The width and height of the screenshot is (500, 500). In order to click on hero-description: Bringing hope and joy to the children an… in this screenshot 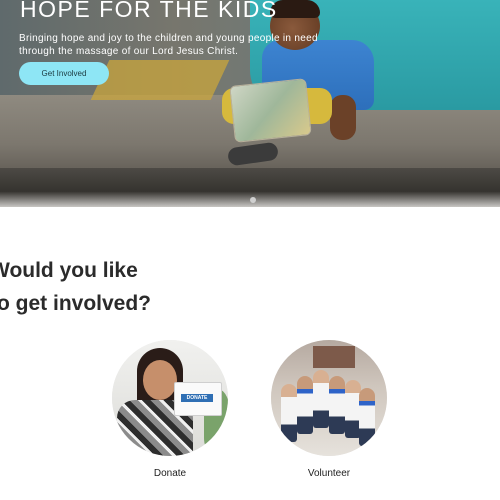, I will do `click(168, 45)`.